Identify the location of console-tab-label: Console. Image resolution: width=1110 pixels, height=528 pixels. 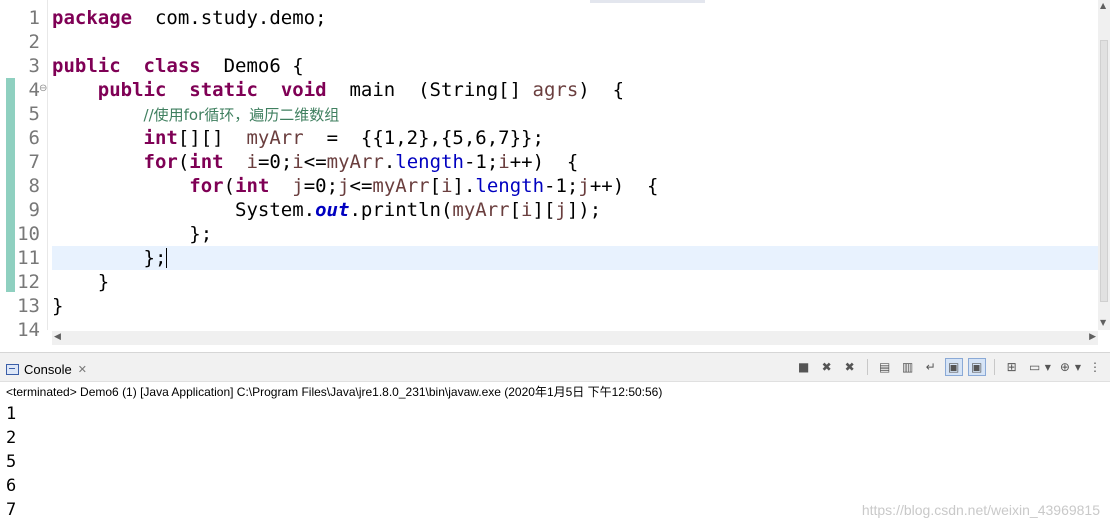
(48, 369).